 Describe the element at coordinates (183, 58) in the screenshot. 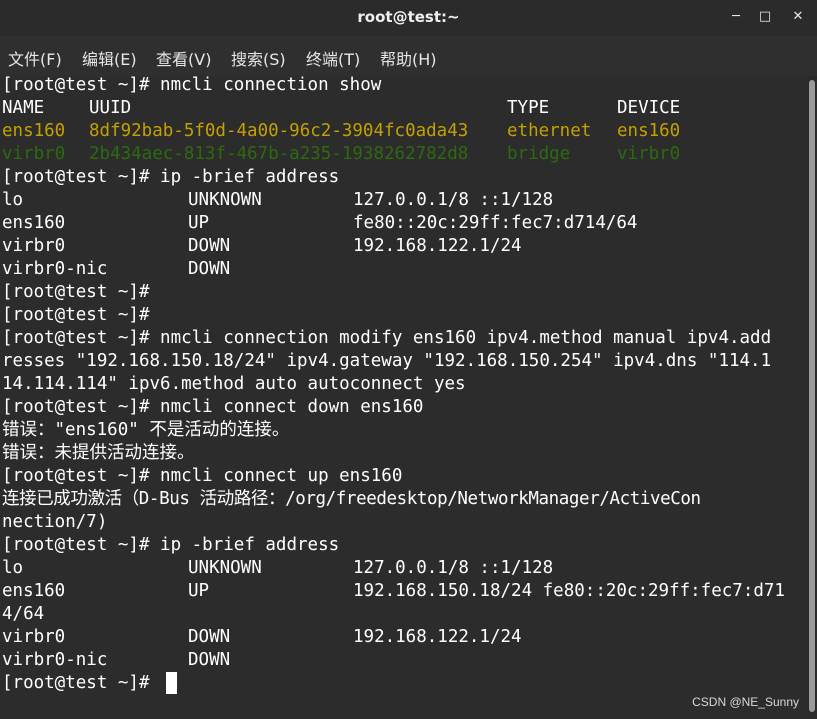

I see `menu-view: 查看(V)` at that location.